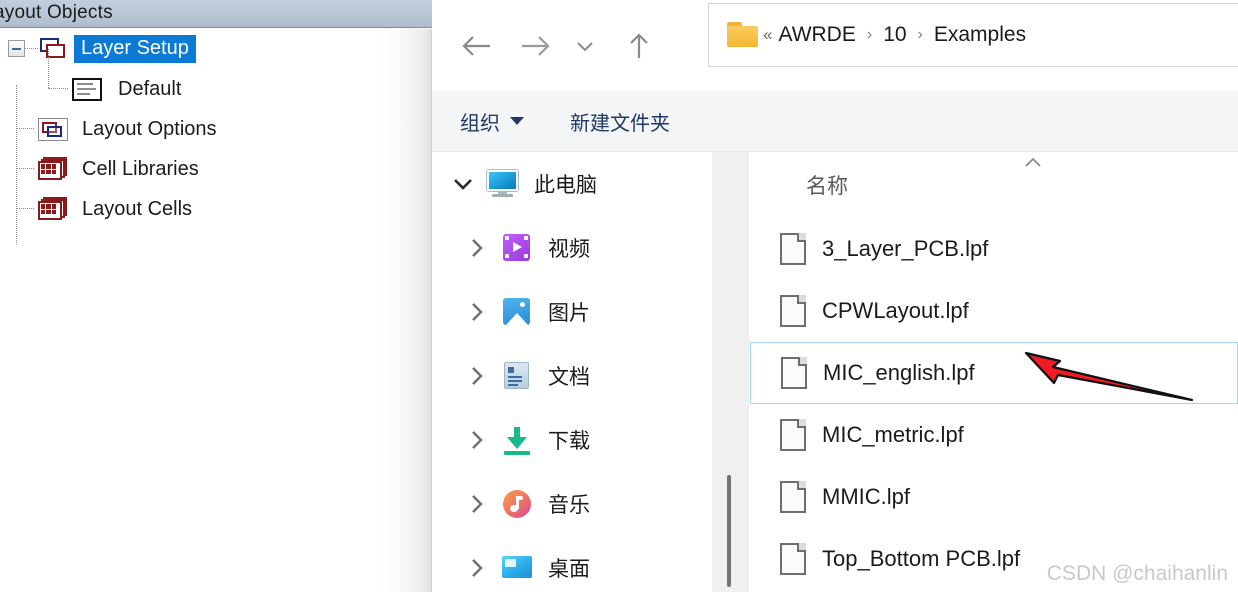 The height and width of the screenshot is (592, 1238). I want to click on nav-item-documents: 文档, so click(572, 376).